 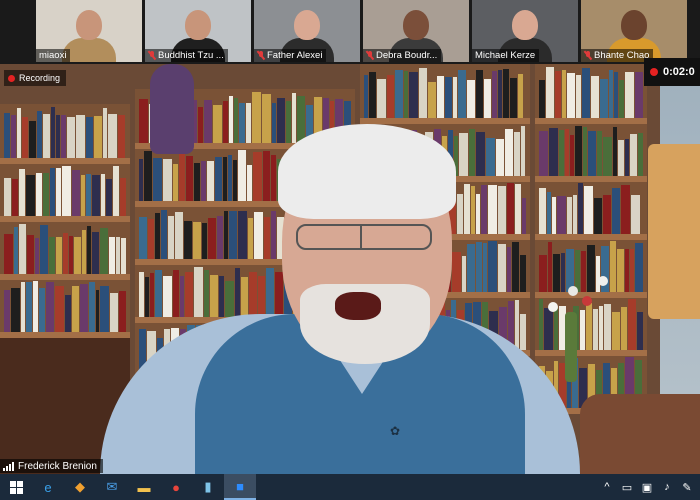 I want to click on participant-name-tag: Father Alexei, so click(x=290, y=55).